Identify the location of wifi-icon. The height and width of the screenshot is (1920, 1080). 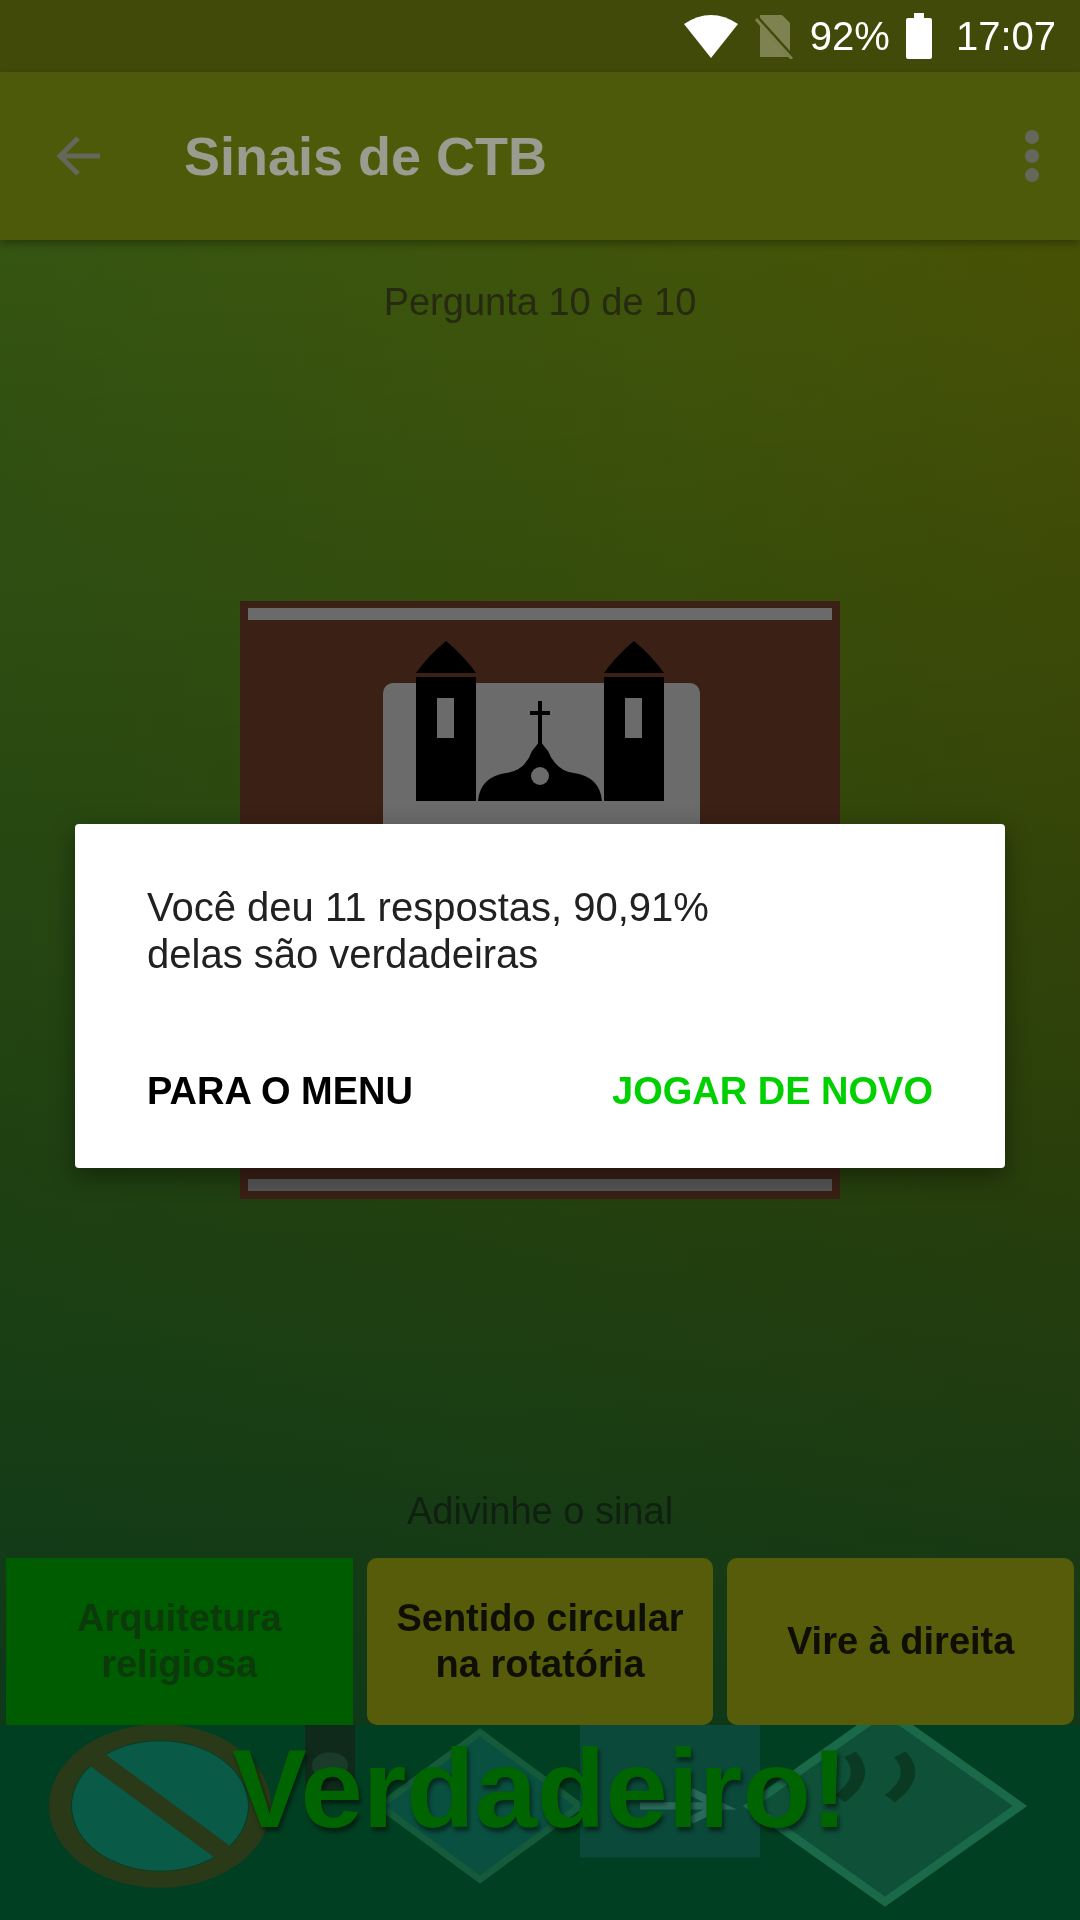
(710, 36).